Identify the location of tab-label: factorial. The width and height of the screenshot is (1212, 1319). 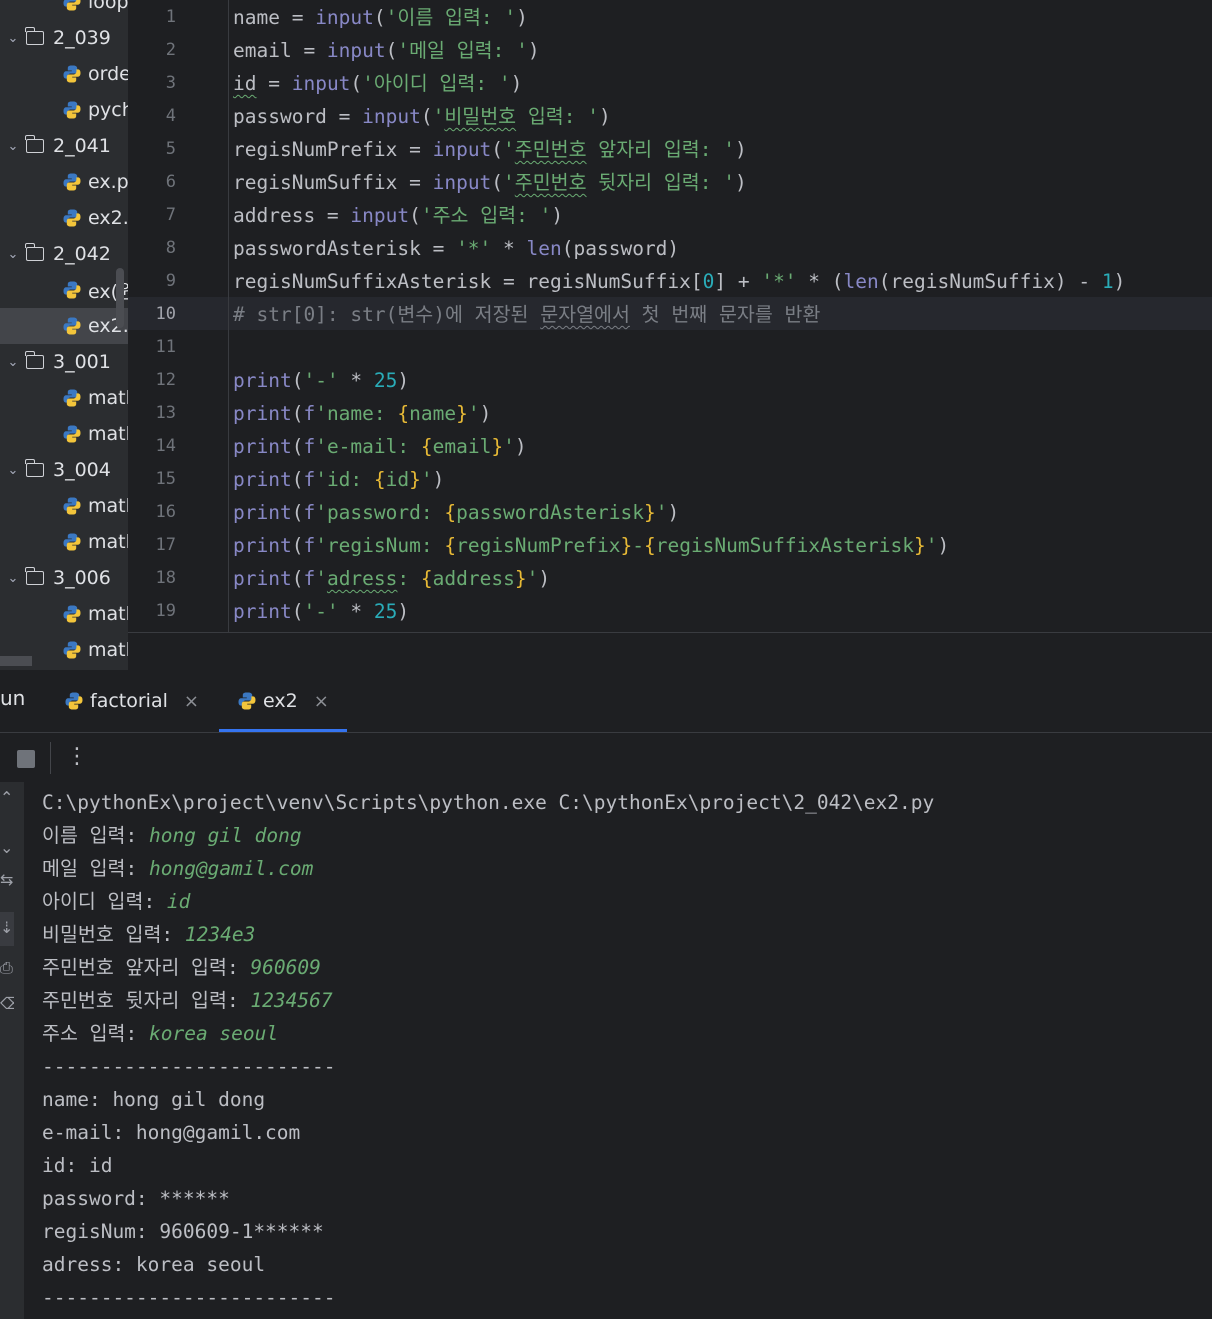
(129, 701).